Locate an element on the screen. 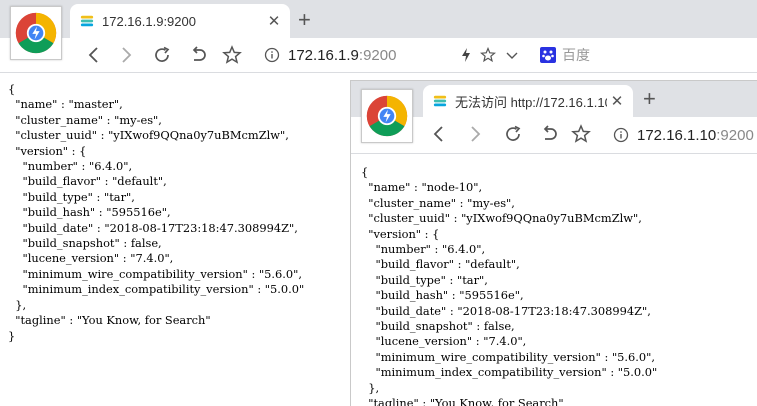 This screenshot has height=406, width=757. lightning-icon is located at coordinates (466, 55).